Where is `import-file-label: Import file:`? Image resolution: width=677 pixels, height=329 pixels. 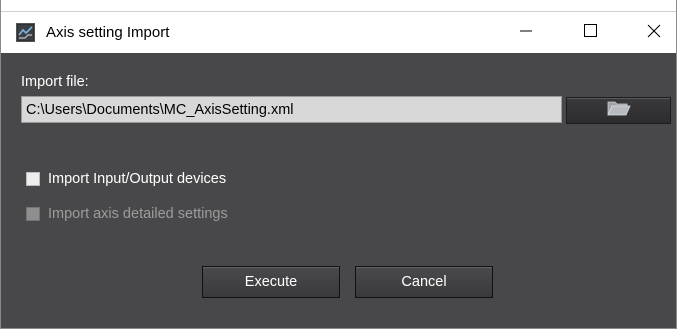 import-file-label: Import file: is located at coordinates (55, 82).